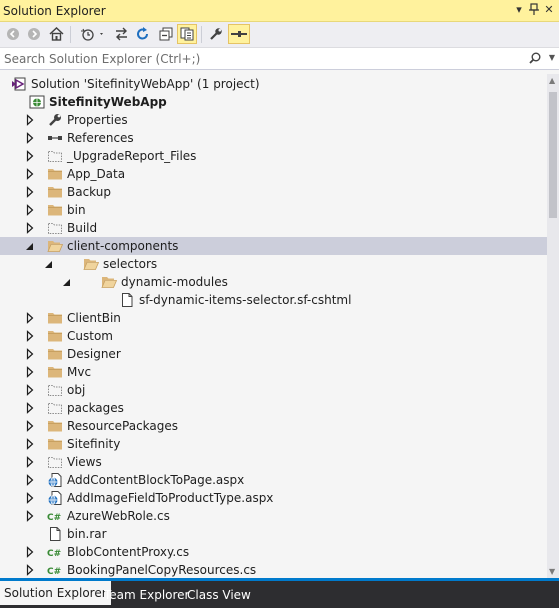  I want to click on svg-text: C#, so click(54, 518).